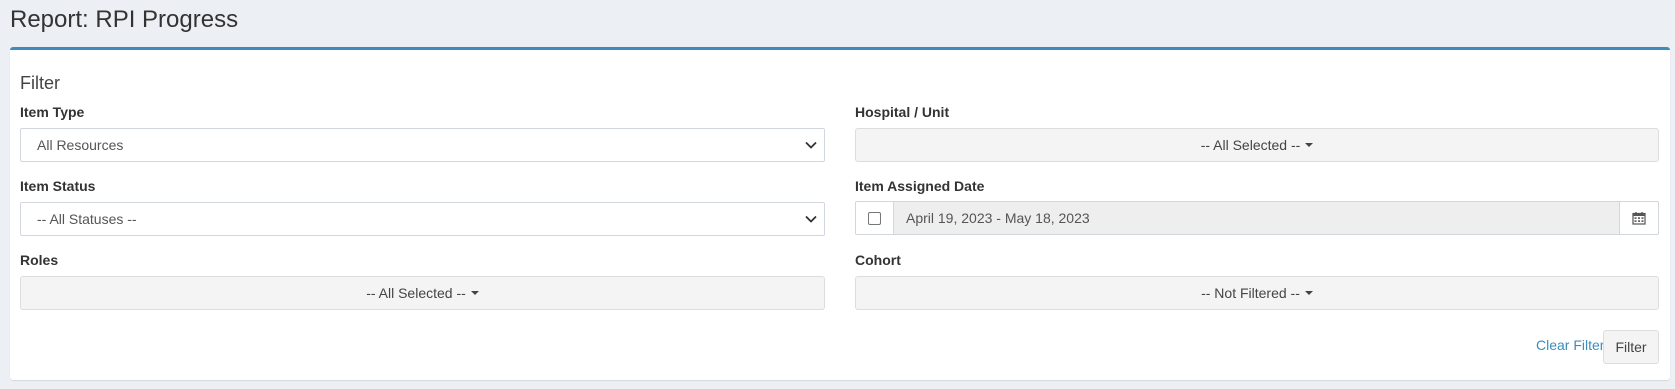 The image size is (1675, 389). I want to click on calendar-button, so click(1639, 218).